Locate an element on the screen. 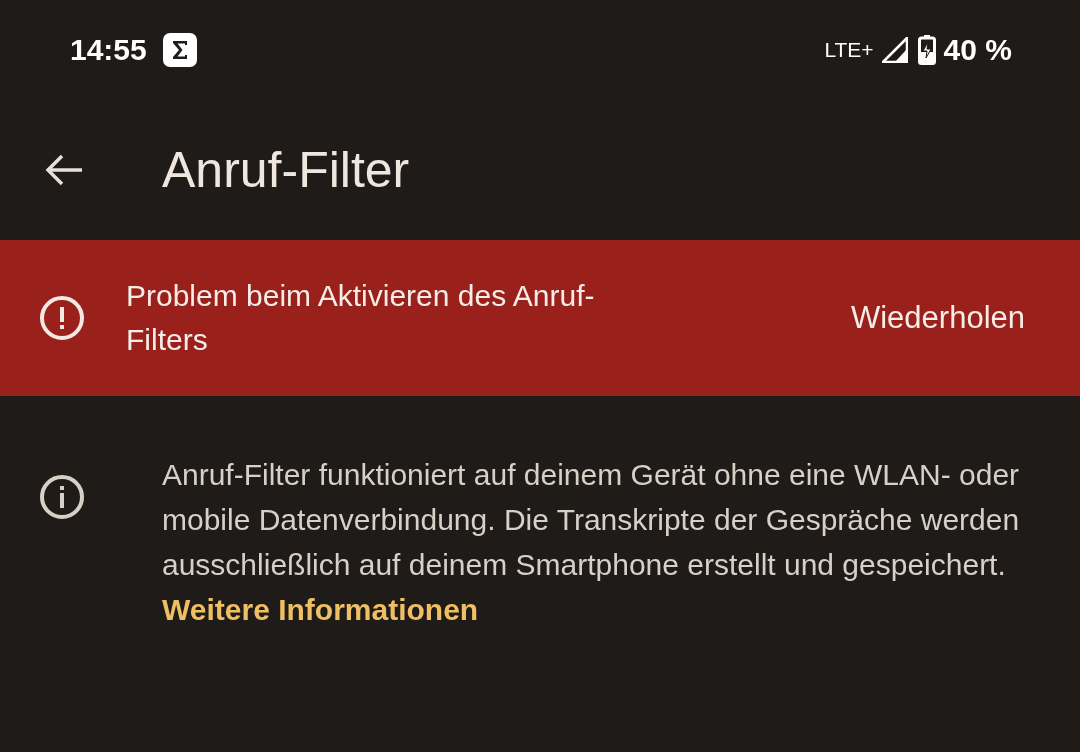 The image size is (1080, 752). more-info-link: Weitere Informationen is located at coordinates (320, 609).